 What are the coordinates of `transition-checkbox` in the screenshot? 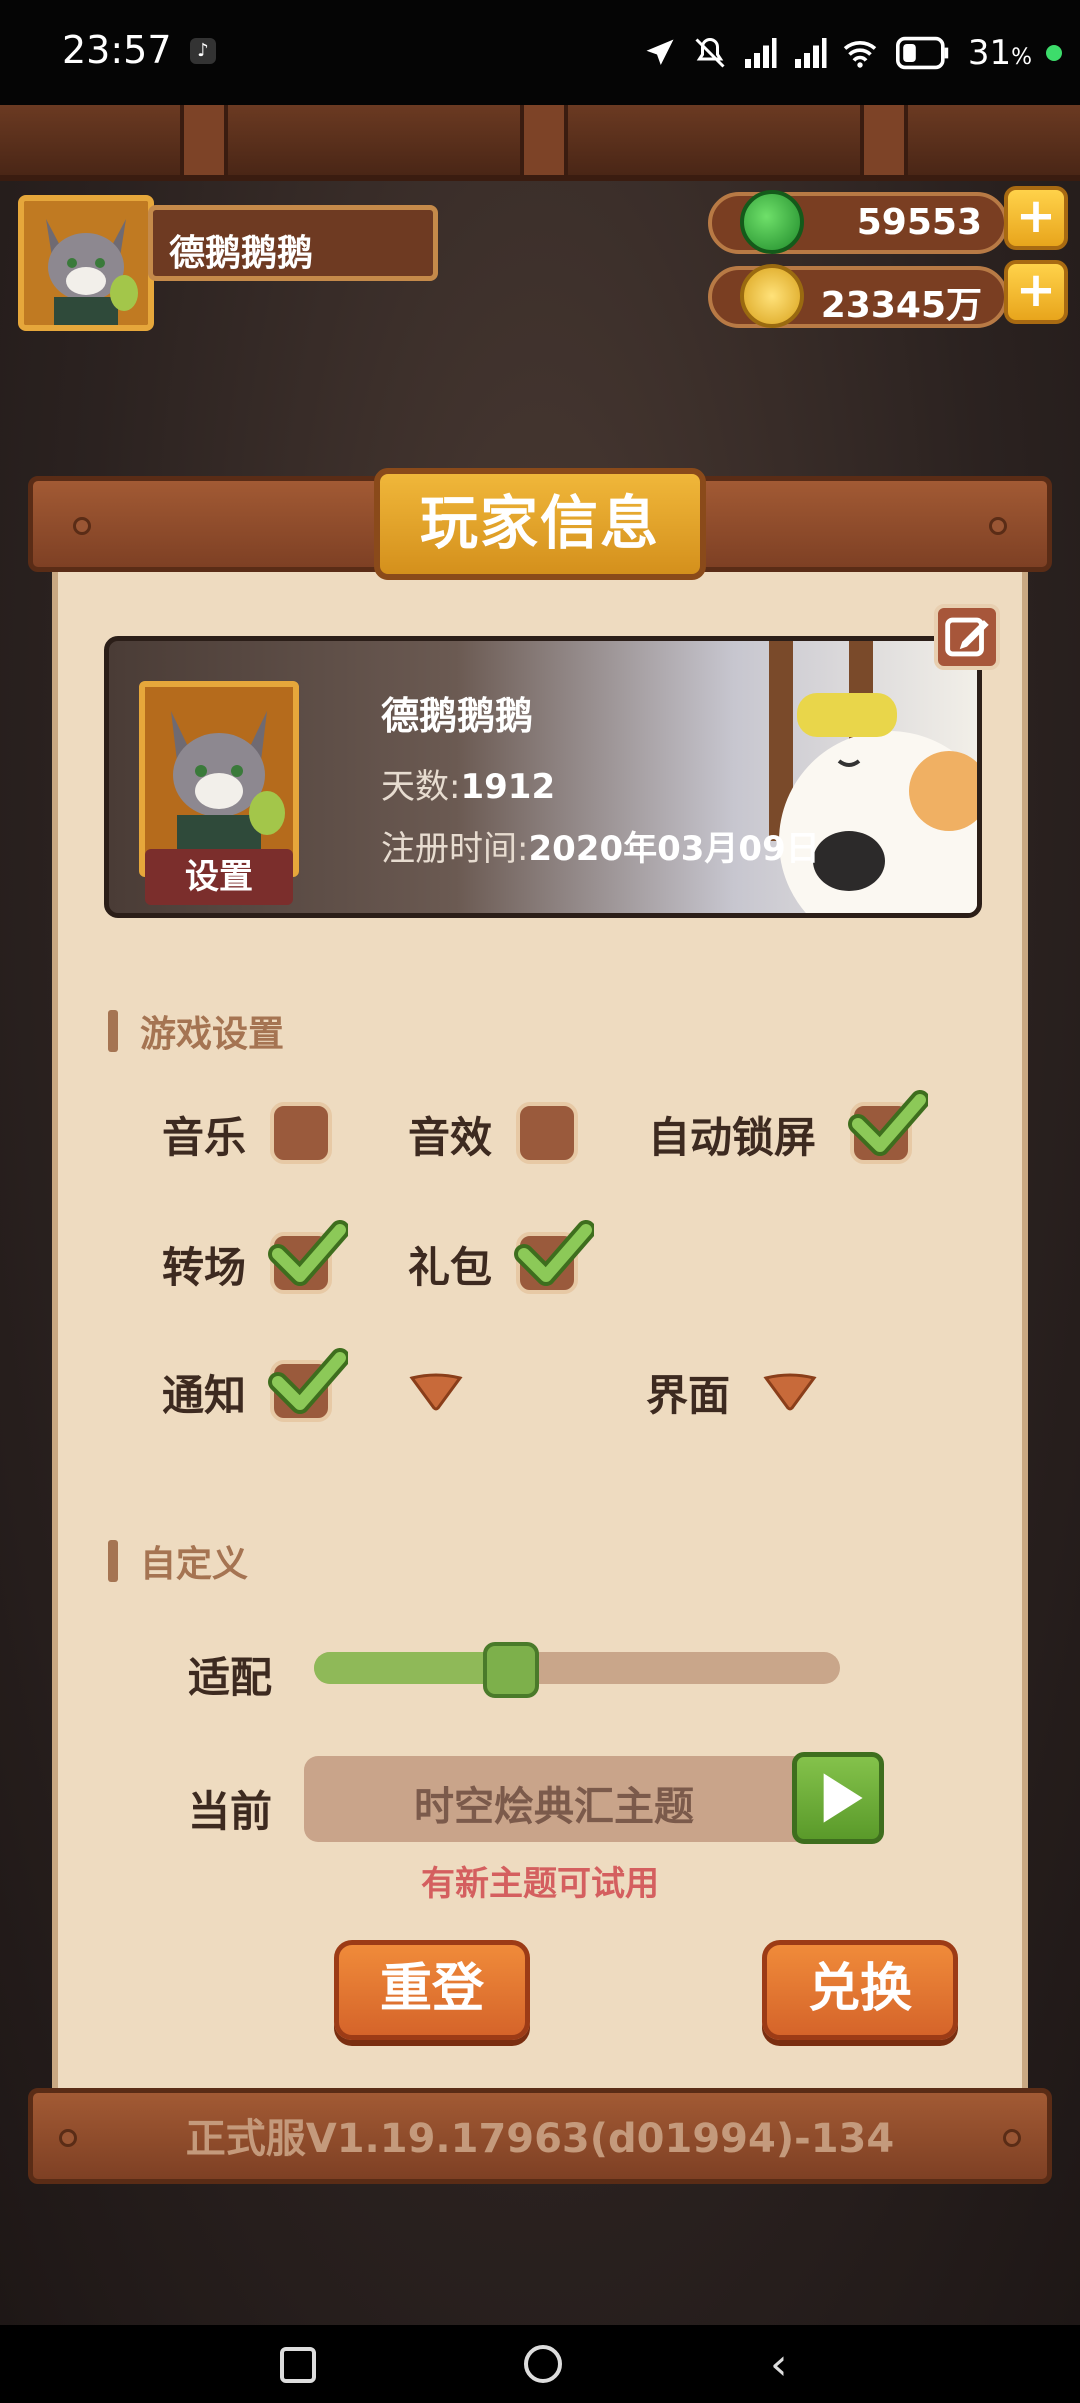 It's located at (308, 1257).